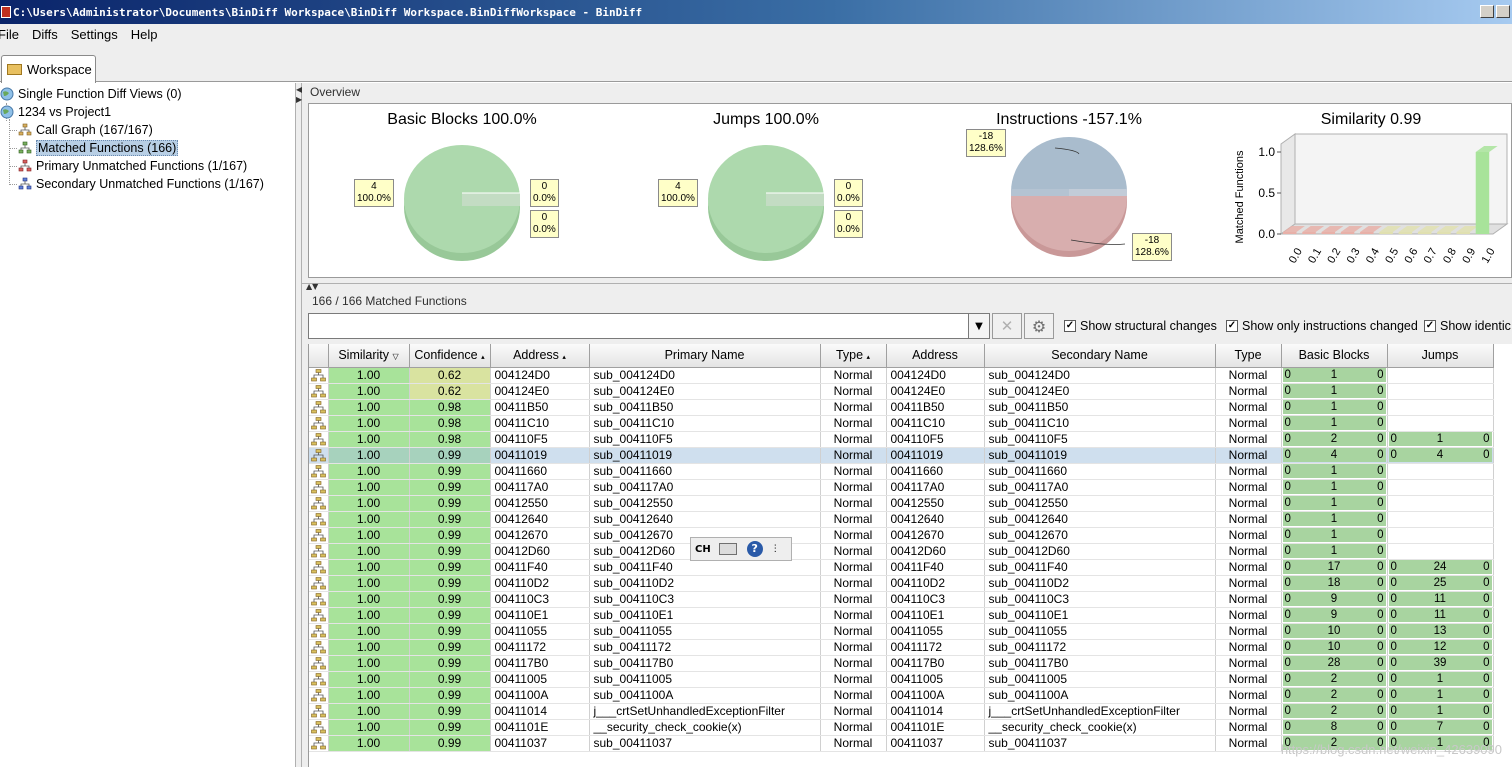  What do you see at coordinates (369, 356) in the screenshot?
I see `column-header-similarity: Similarity ▽` at bounding box center [369, 356].